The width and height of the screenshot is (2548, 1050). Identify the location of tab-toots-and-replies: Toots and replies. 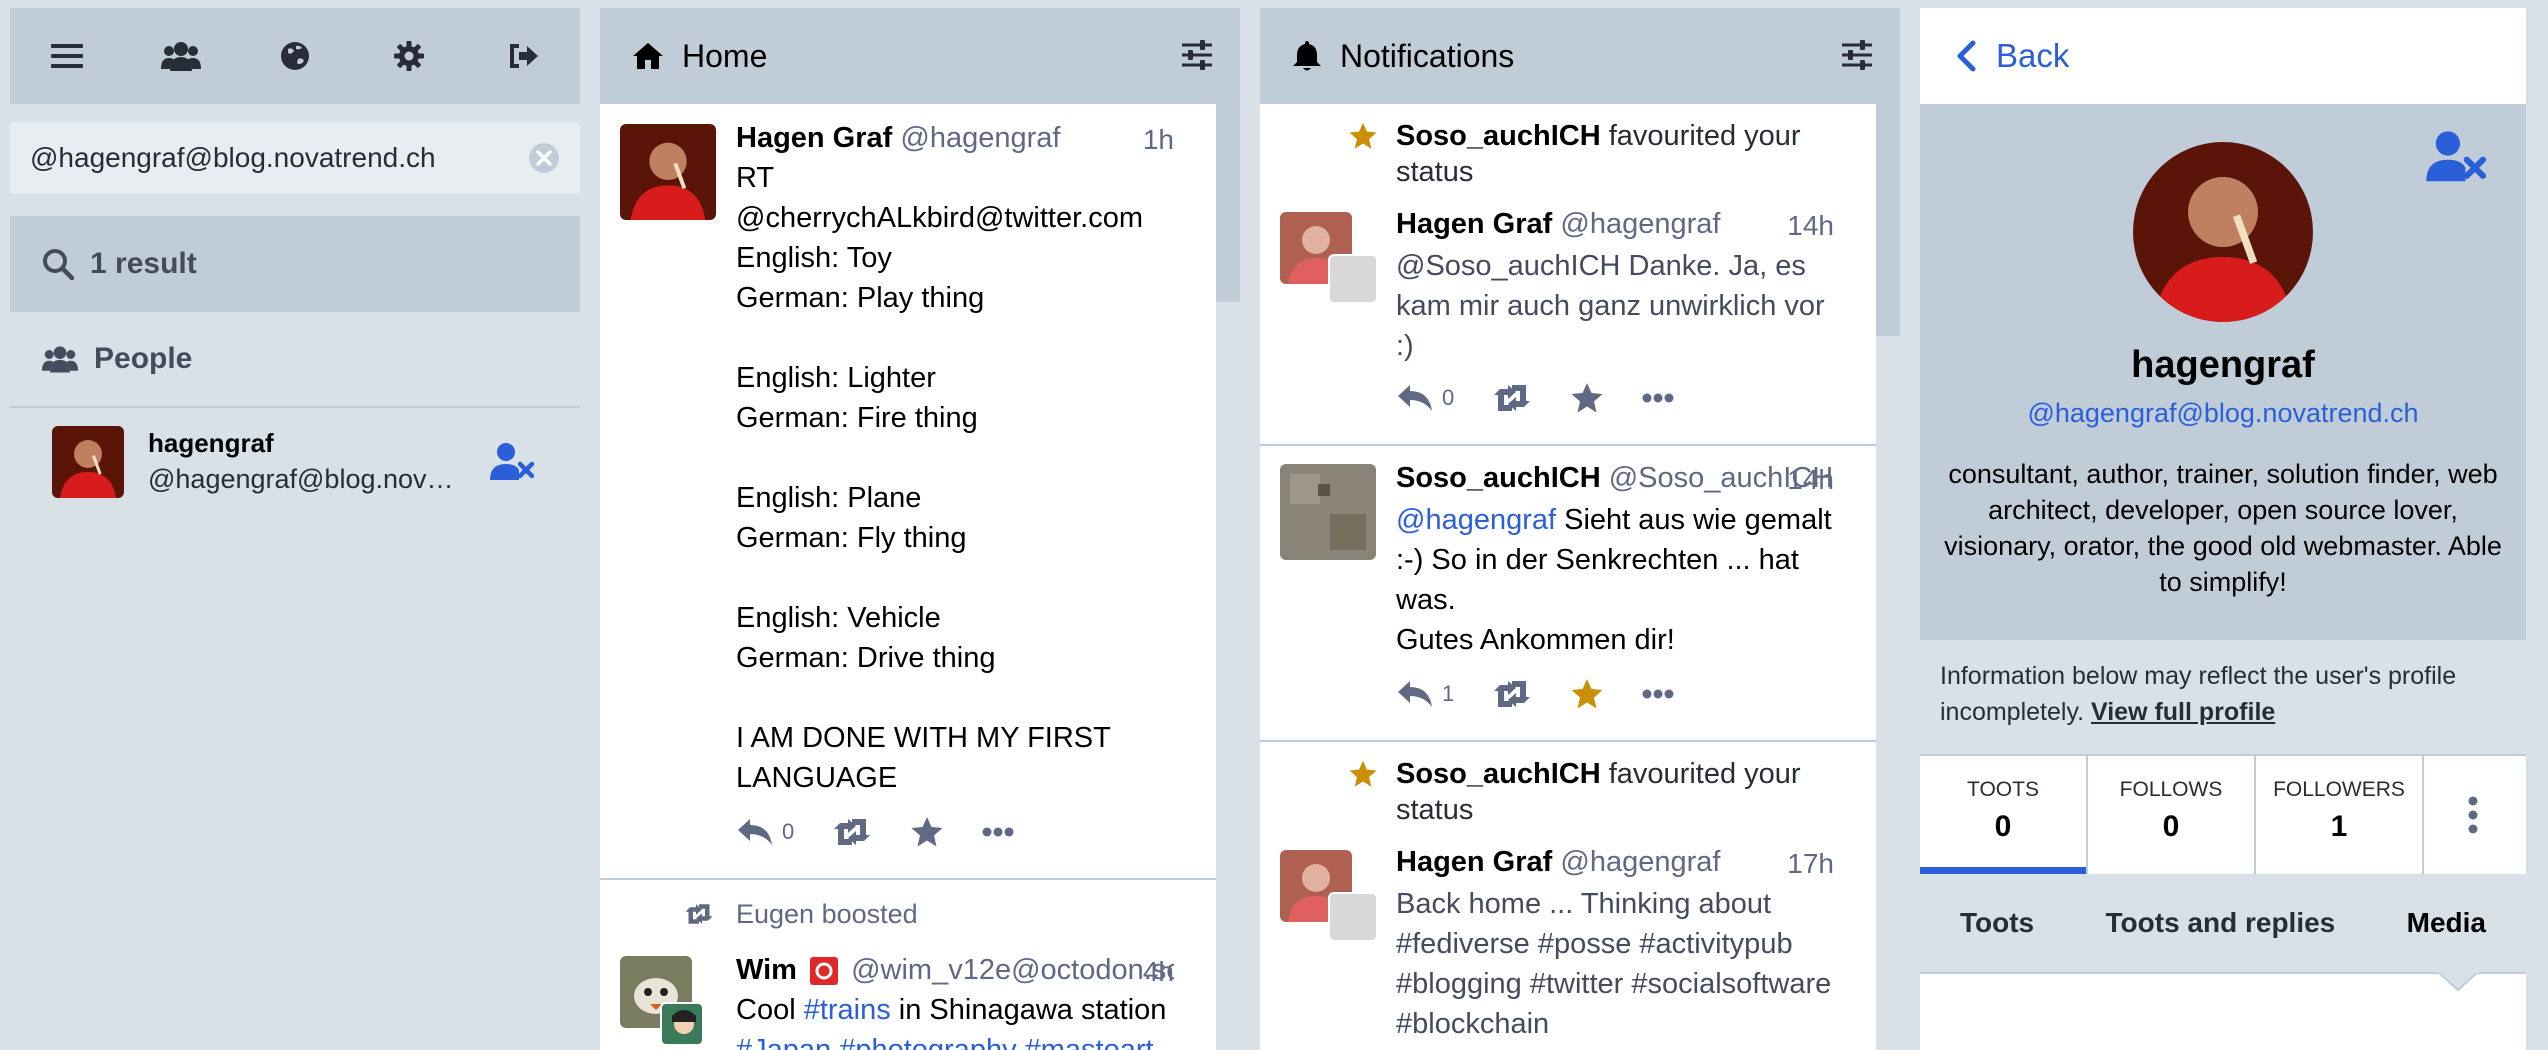
(2221, 923).